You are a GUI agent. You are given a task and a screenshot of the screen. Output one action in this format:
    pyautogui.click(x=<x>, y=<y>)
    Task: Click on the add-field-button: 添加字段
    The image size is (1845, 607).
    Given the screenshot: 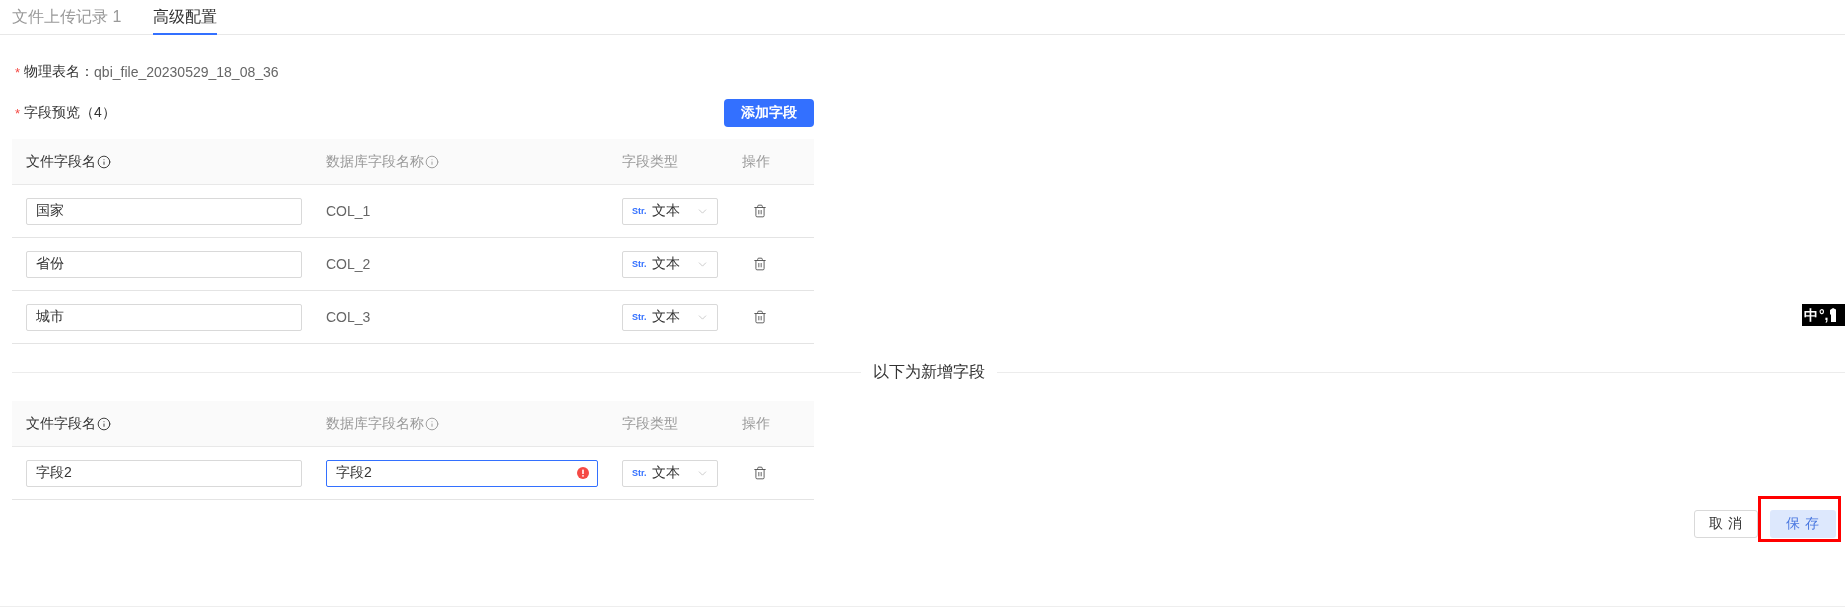 What is the action you would take?
    pyautogui.click(x=769, y=113)
    